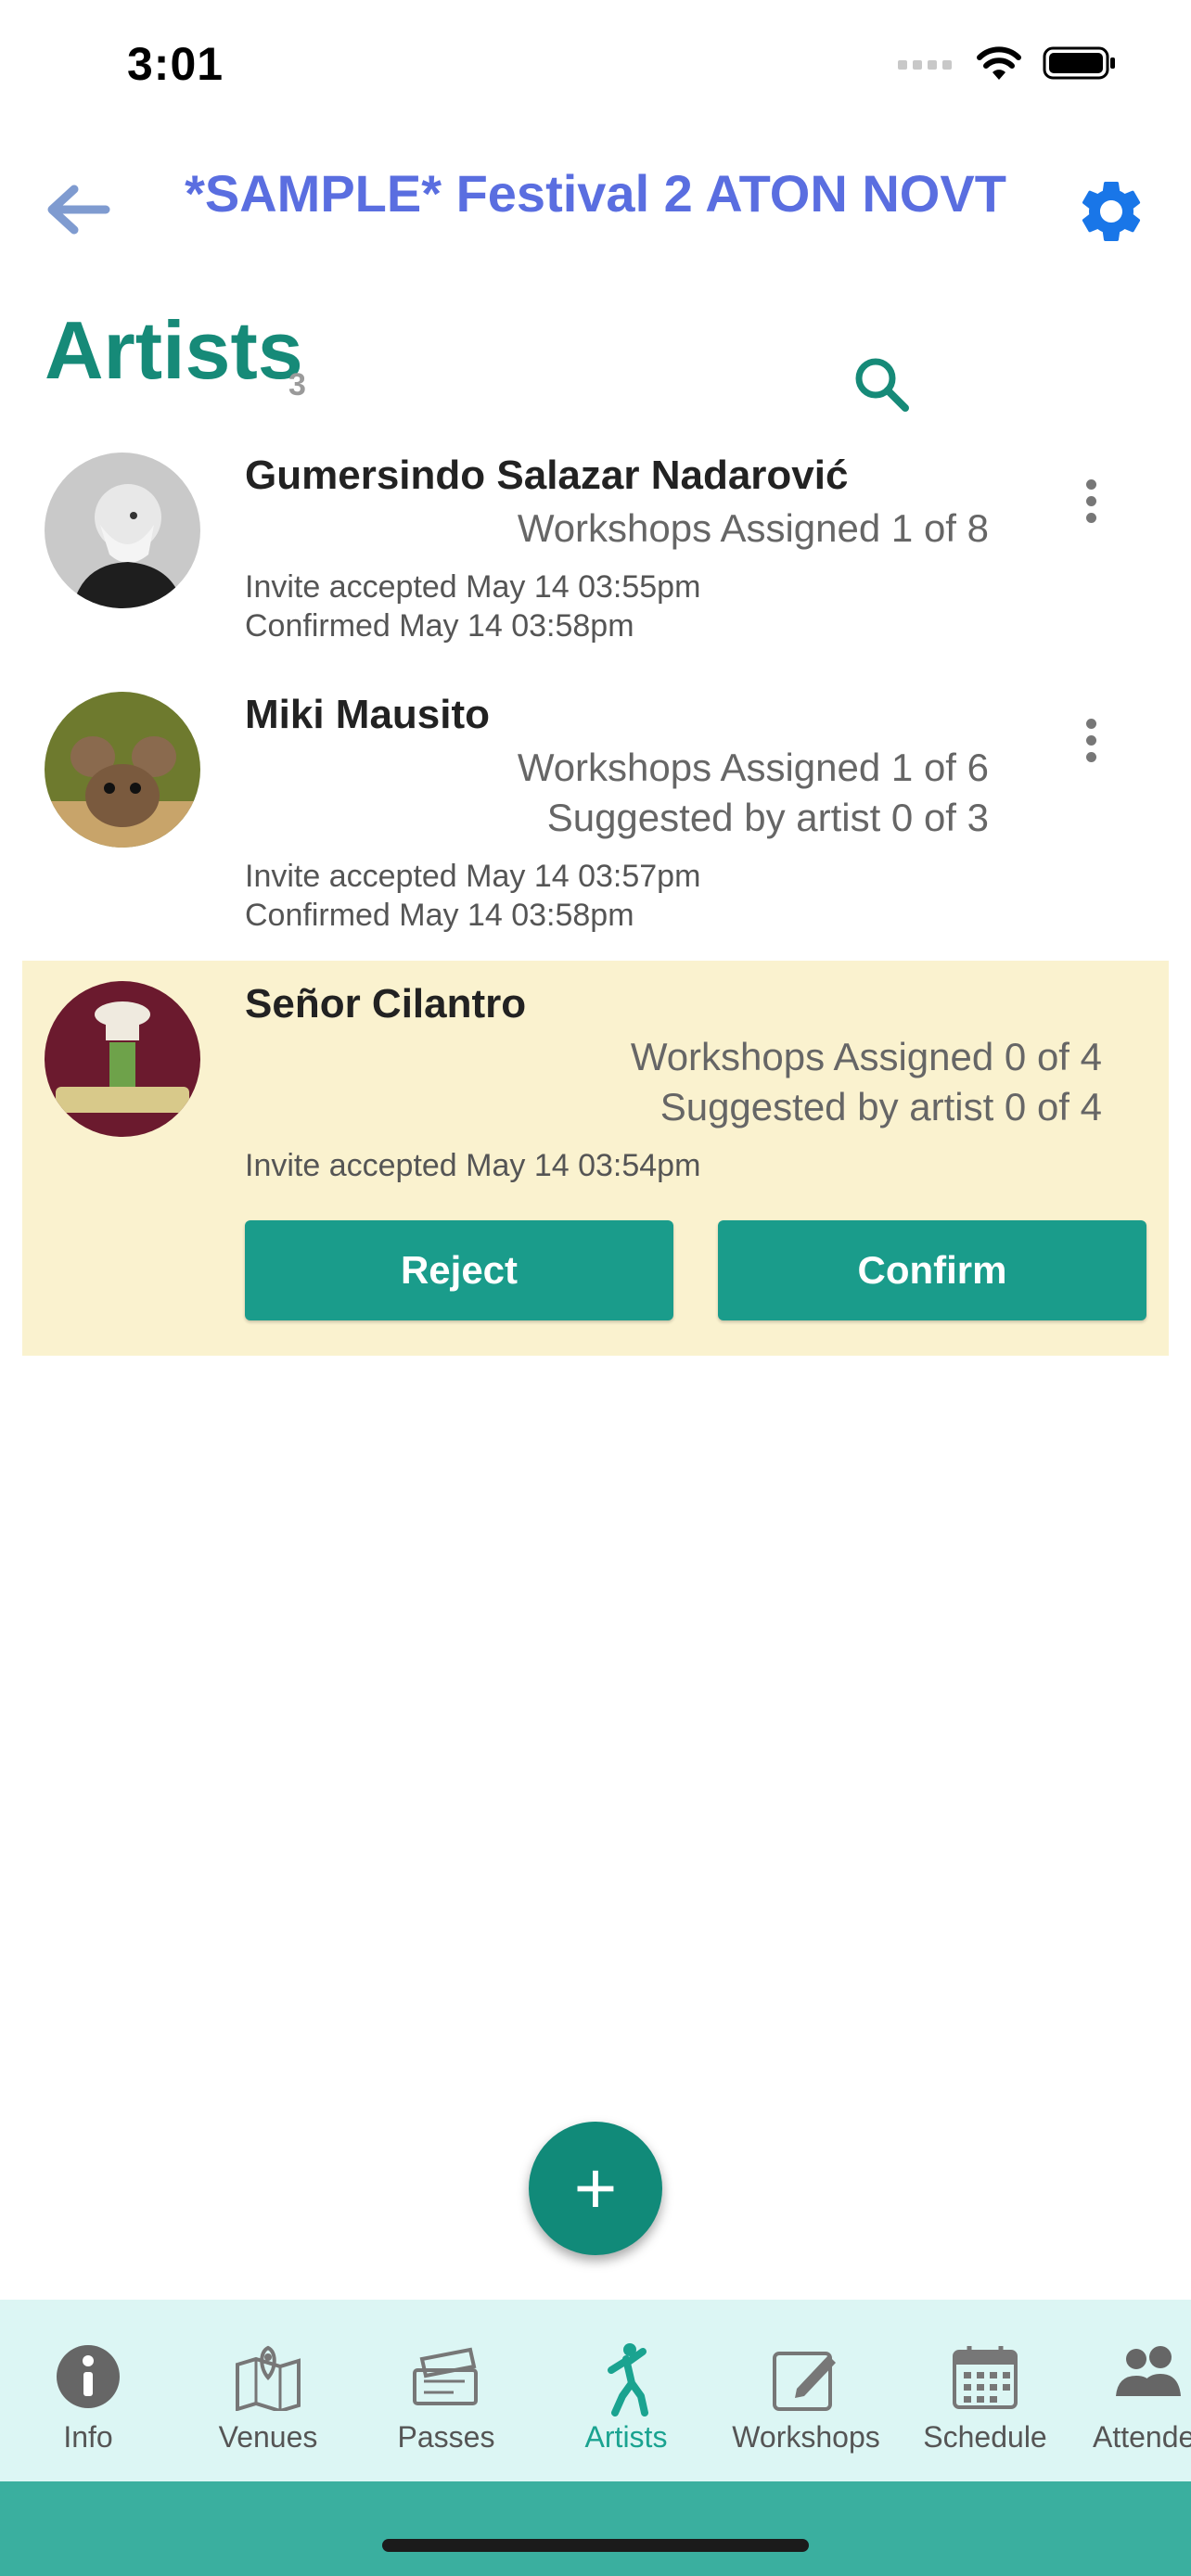  Describe the element at coordinates (1079, 63) in the screenshot. I see `battery-icon` at that location.